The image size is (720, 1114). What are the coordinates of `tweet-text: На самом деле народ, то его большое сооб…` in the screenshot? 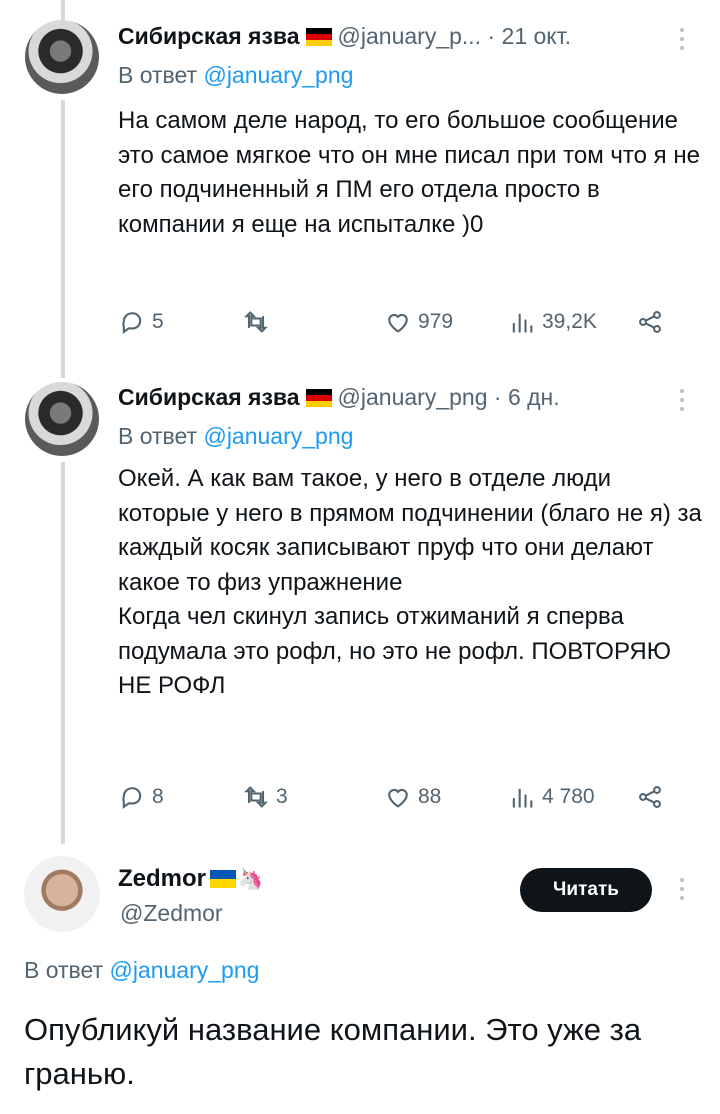 It's located at (409, 172).